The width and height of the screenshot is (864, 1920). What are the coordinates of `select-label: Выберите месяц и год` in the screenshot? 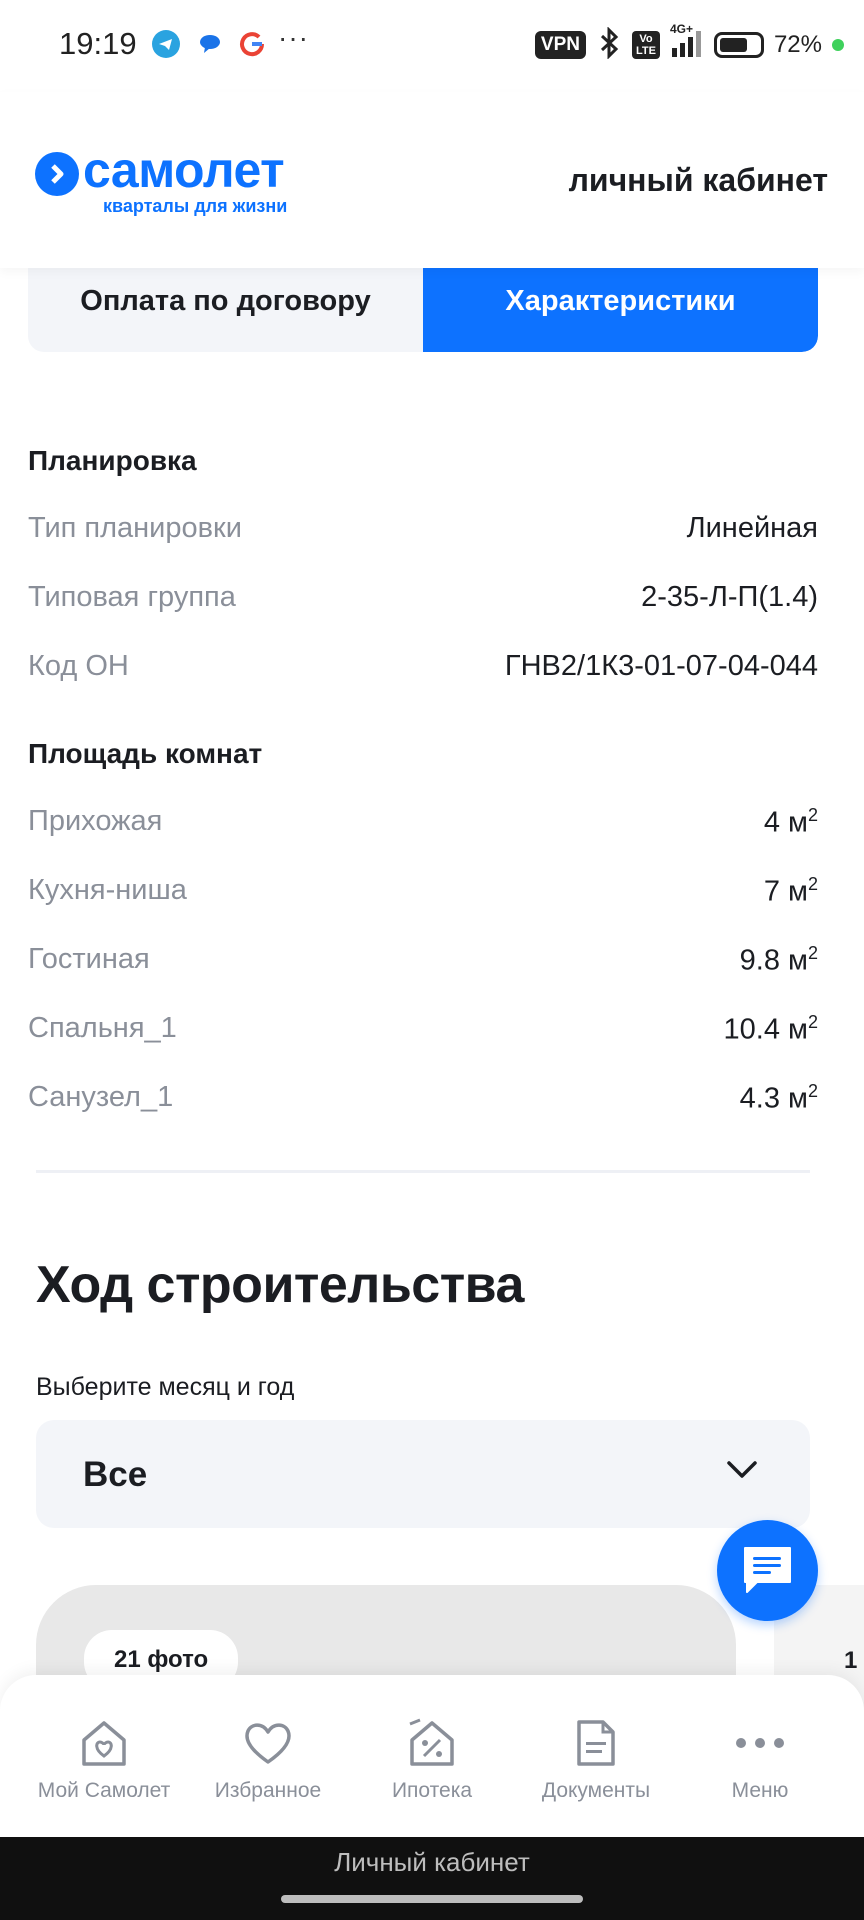 It's located at (165, 1387).